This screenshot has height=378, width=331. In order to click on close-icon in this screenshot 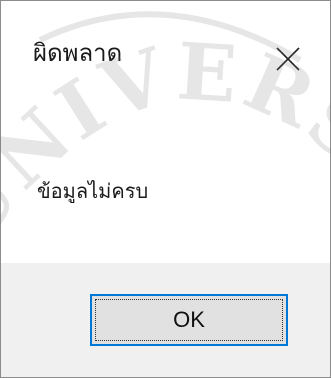, I will do `click(288, 59)`.